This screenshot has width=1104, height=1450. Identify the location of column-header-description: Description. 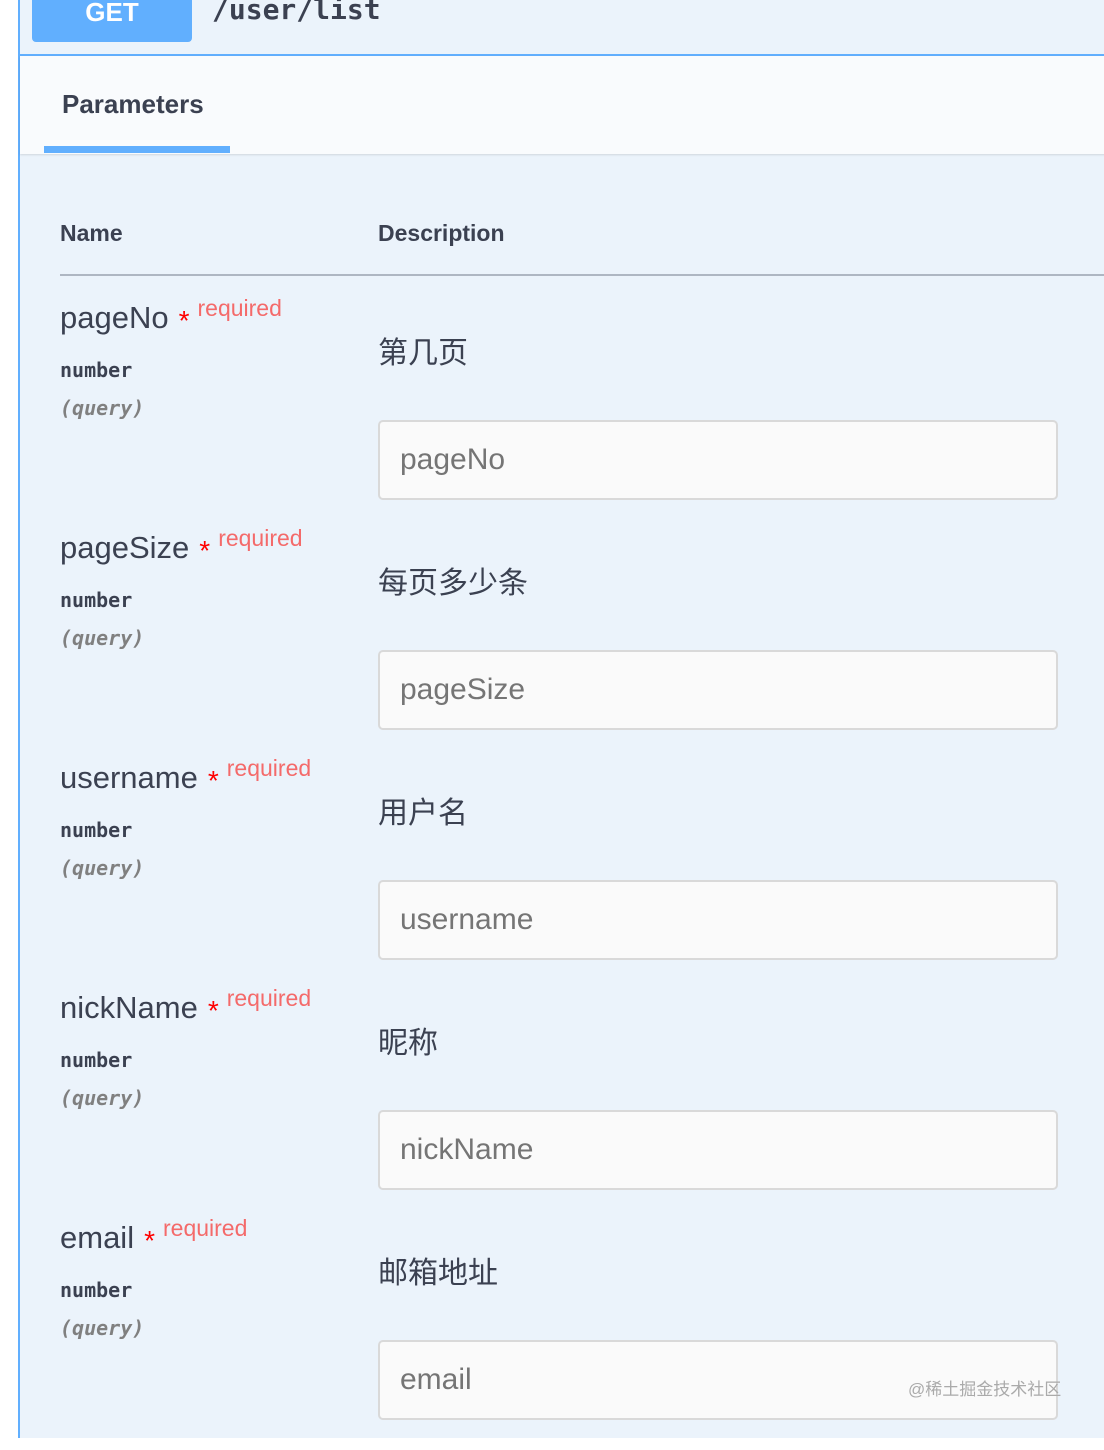
(441, 233).